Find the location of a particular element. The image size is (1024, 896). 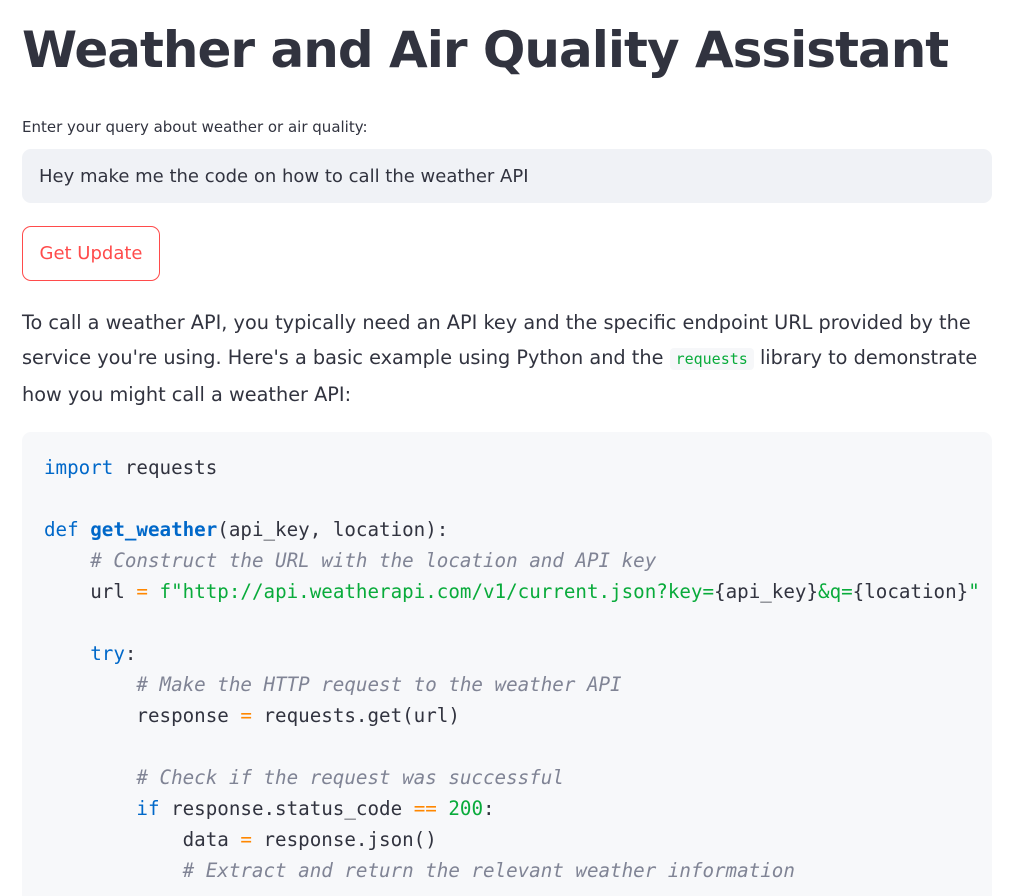

code-line: # Check if the request was successful is located at coordinates (350, 777).